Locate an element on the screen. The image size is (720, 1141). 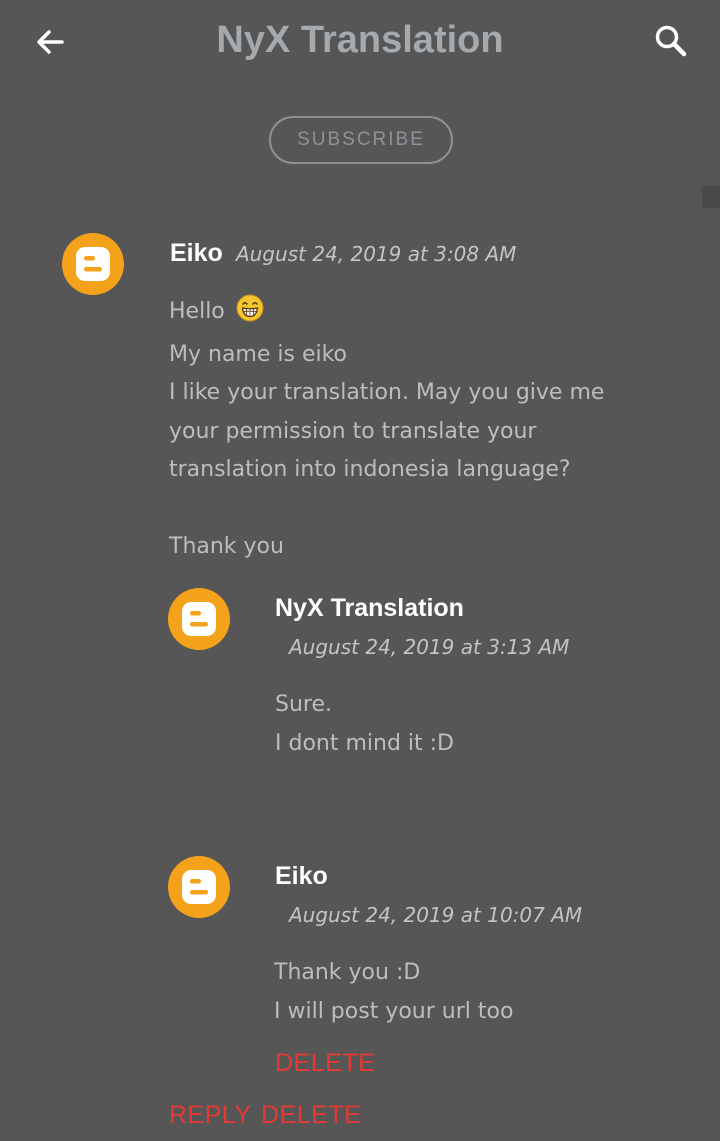
reply-author: NyX Translation is located at coordinates (369, 608).